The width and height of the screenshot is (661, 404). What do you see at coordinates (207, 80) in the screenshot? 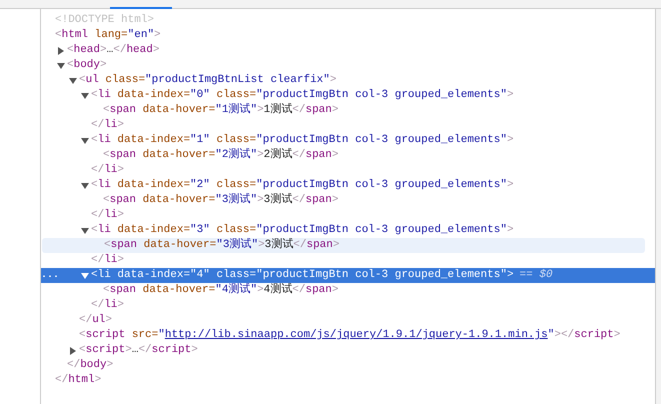
I see `element-tag-text: <ul class="productImgBtnList clearfix">` at bounding box center [207, 80].